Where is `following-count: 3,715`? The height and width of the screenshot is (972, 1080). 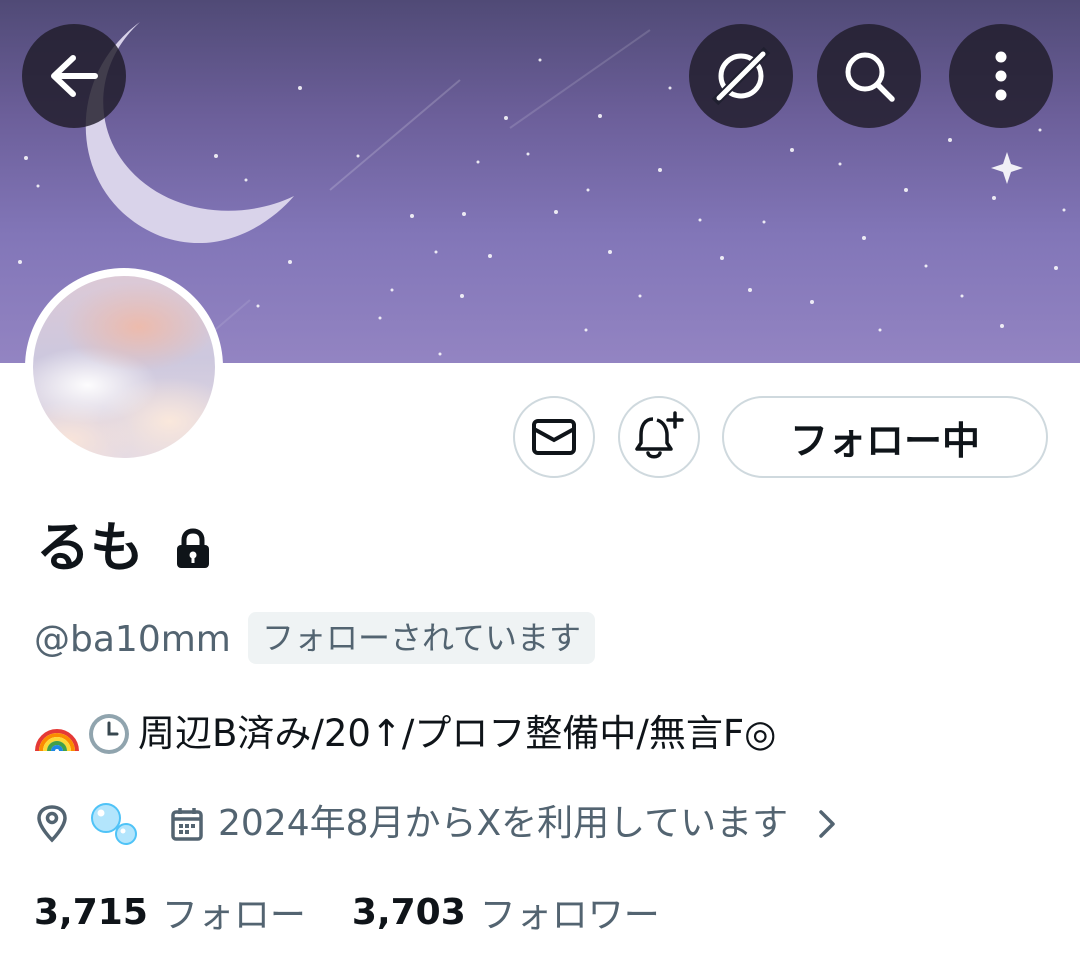
following-count: 3,715 is located at coordinates (91, 912).